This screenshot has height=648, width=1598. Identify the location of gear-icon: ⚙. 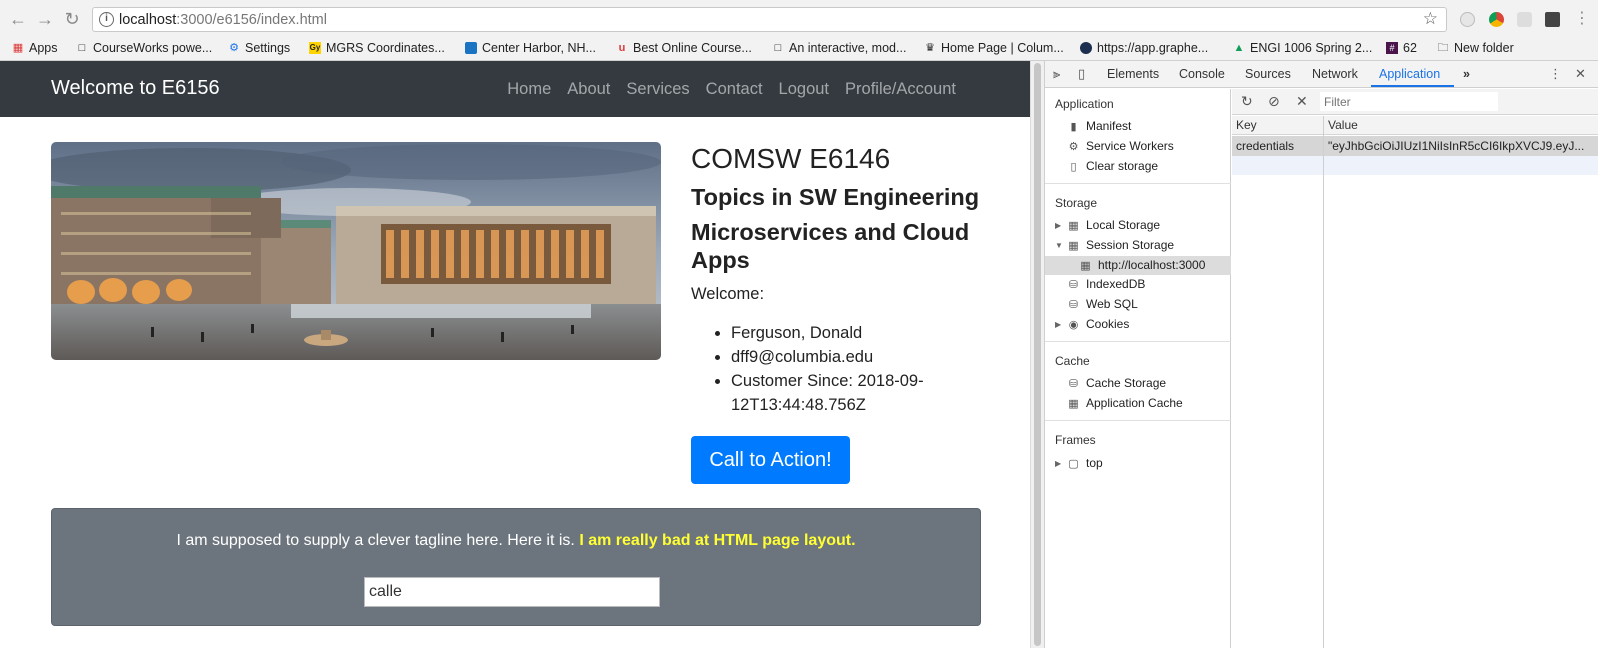
(1073, 146).